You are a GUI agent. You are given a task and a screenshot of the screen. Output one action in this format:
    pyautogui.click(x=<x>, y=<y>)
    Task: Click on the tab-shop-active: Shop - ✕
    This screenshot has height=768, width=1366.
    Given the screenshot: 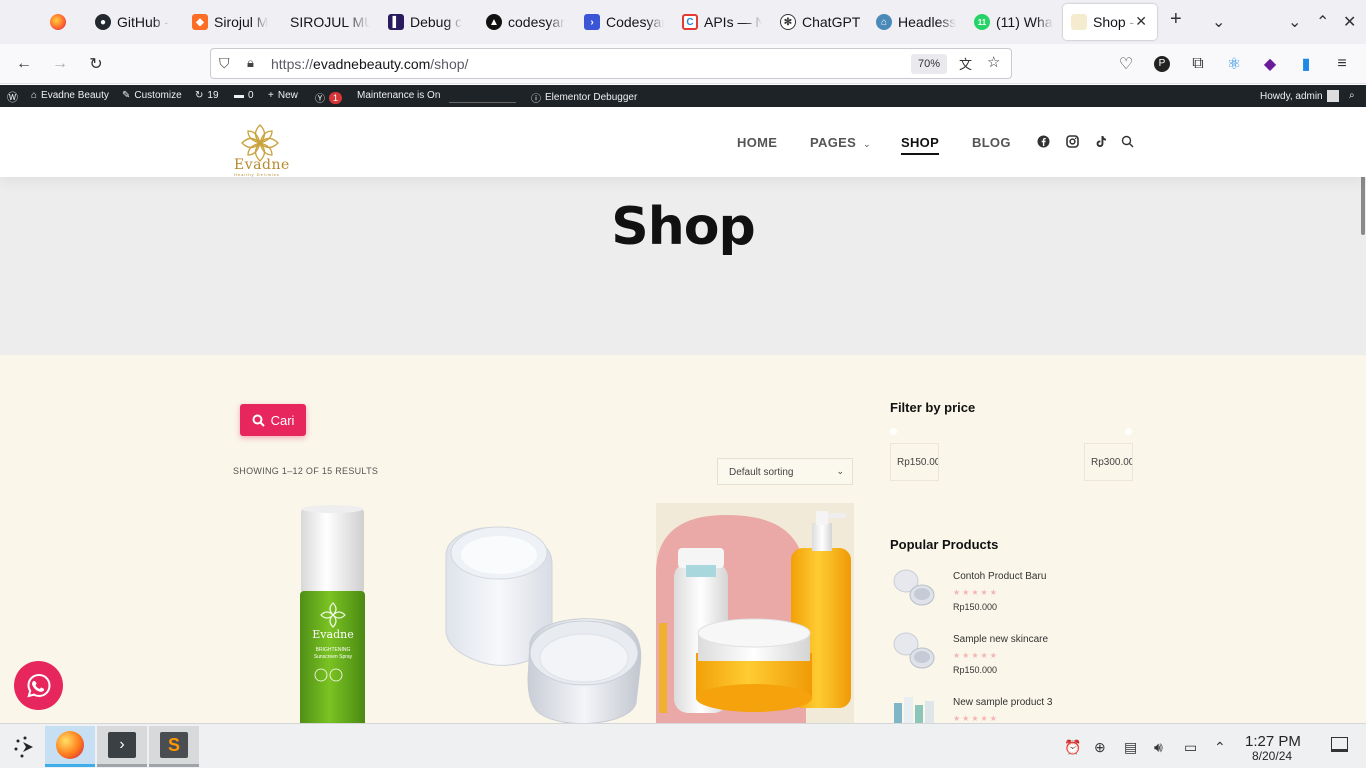 What is the action you would take?
    pyautogui.click(x=1110, y=22)
    